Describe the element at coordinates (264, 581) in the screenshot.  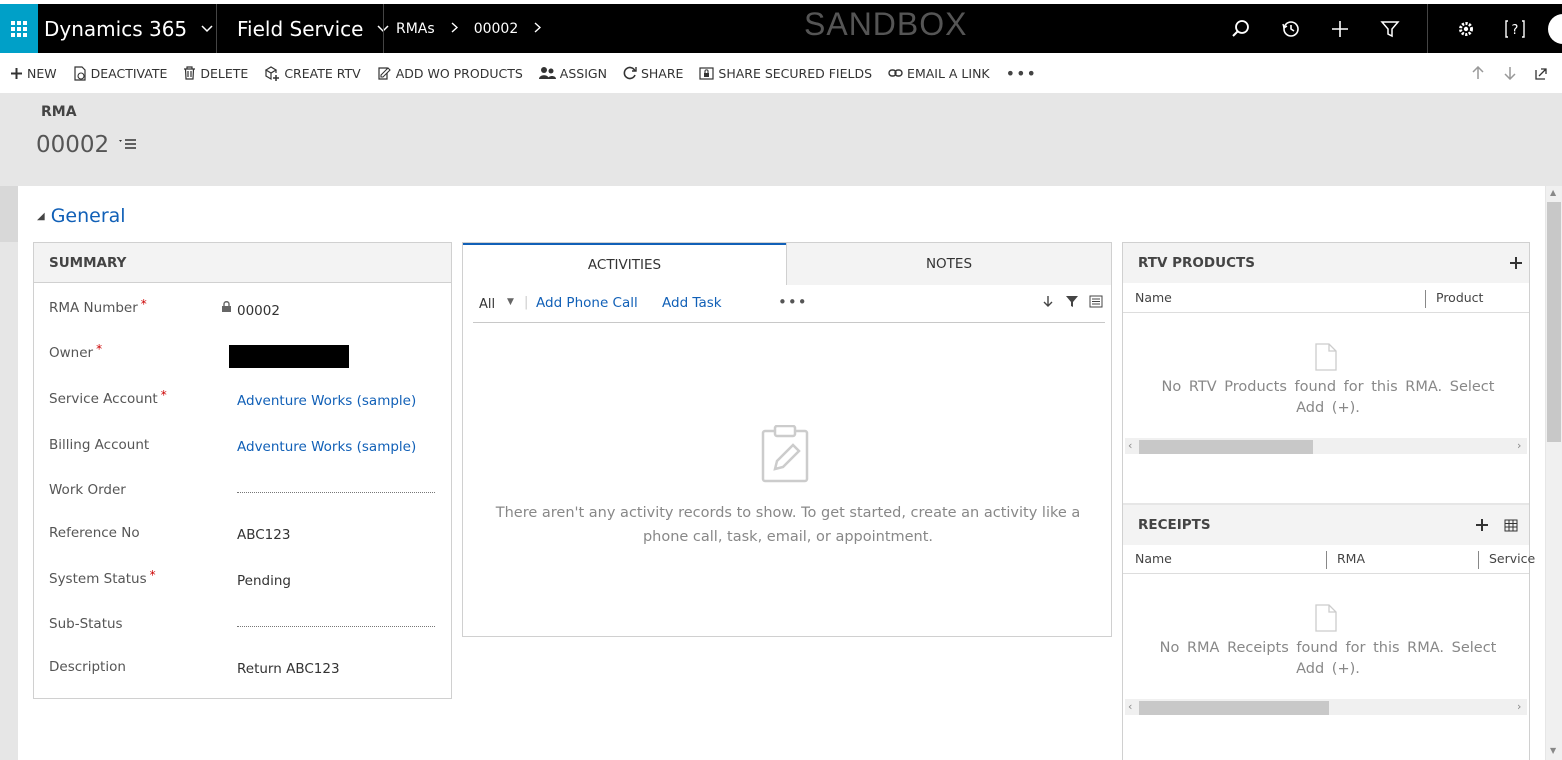
I see `system-status-value: Pending` at that location.